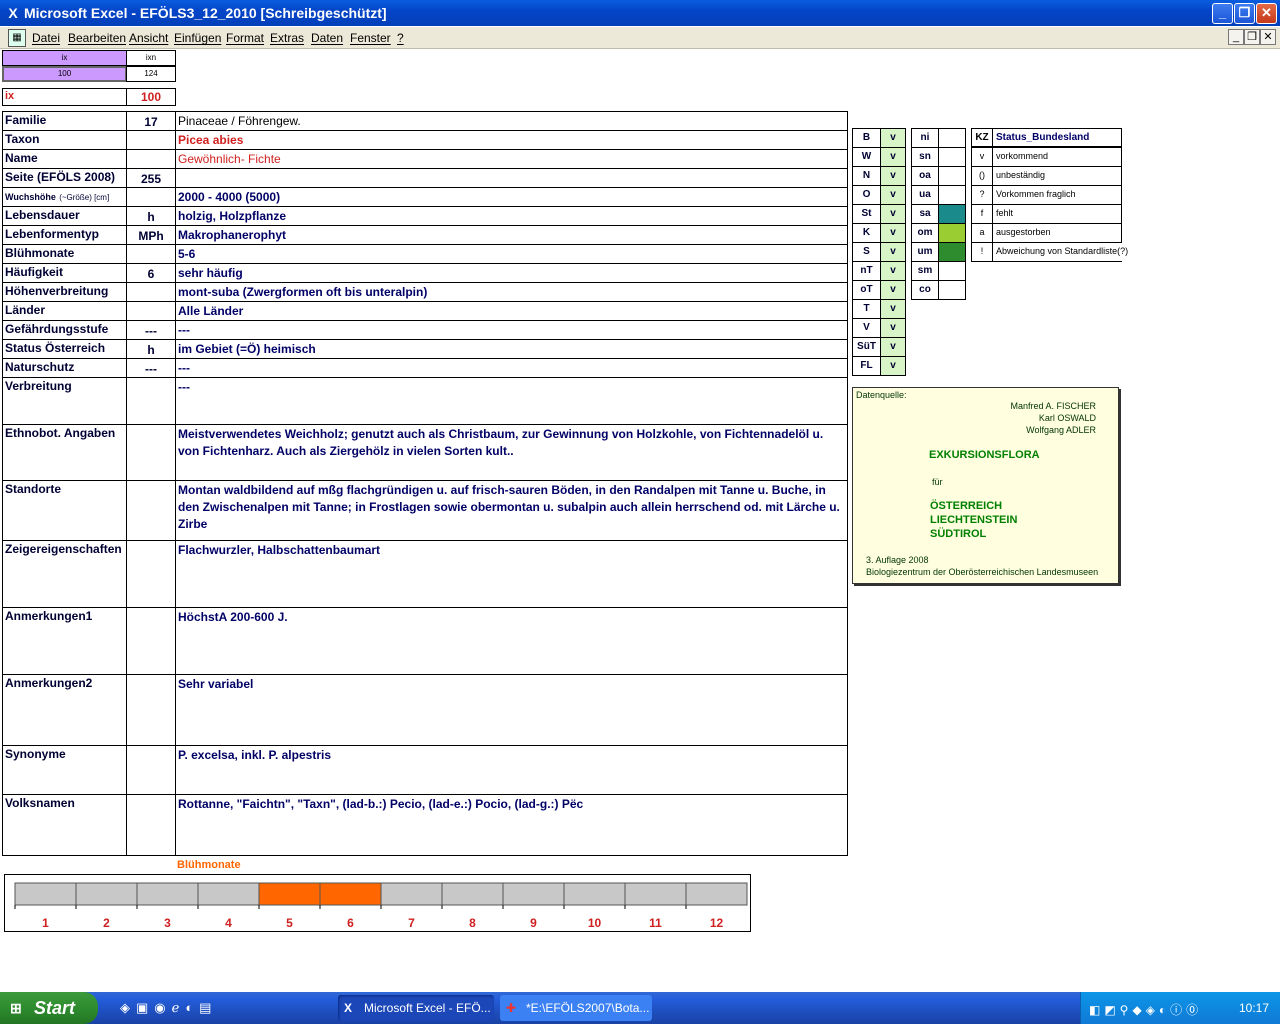  What do you see at coordinates (982, 176) in the screenshot?
I see `status-kz: ()` at bounding box center [982, 176].